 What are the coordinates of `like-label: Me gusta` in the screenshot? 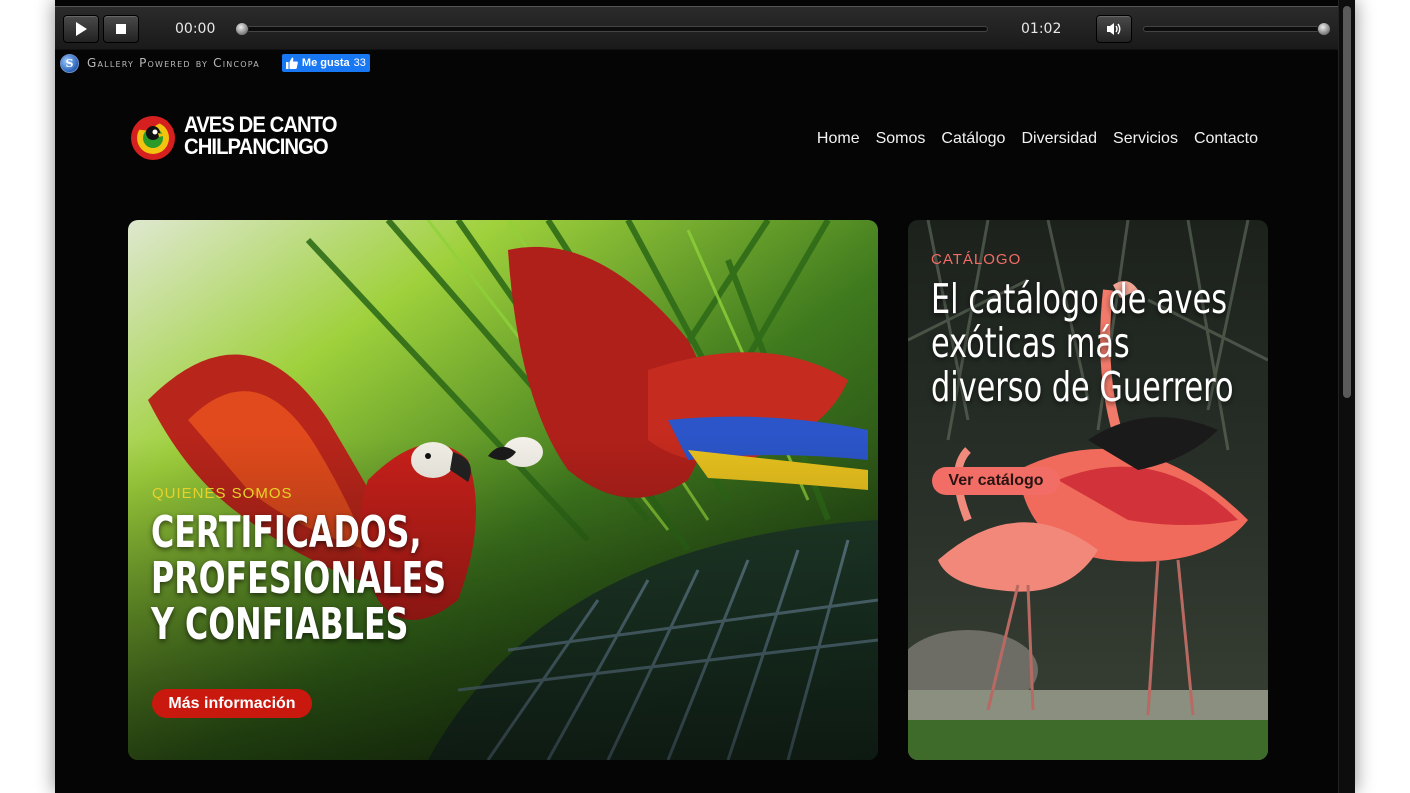 It's located at (325, 63).